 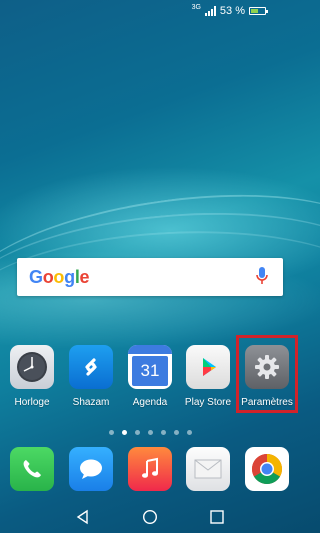 I want to click on recents-icon, so click(x=217, y=519).